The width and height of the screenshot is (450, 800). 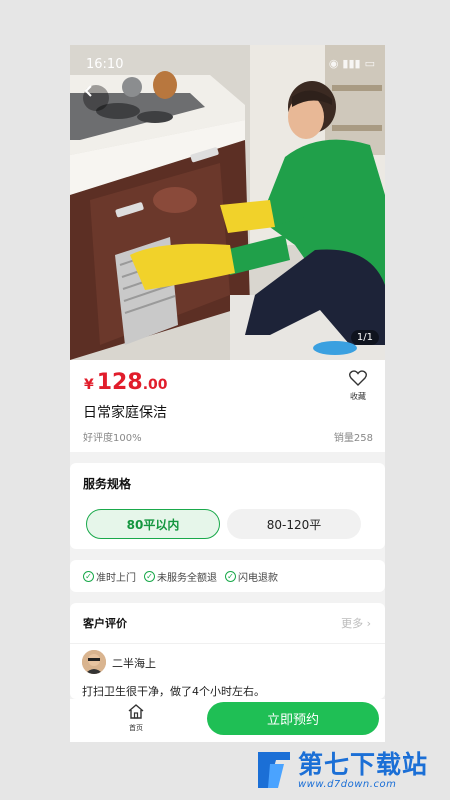 What do you see at coordinates (369, 63) in the screenshot?
I see `battery-icon: ▭` at bounding box center [369, 63].